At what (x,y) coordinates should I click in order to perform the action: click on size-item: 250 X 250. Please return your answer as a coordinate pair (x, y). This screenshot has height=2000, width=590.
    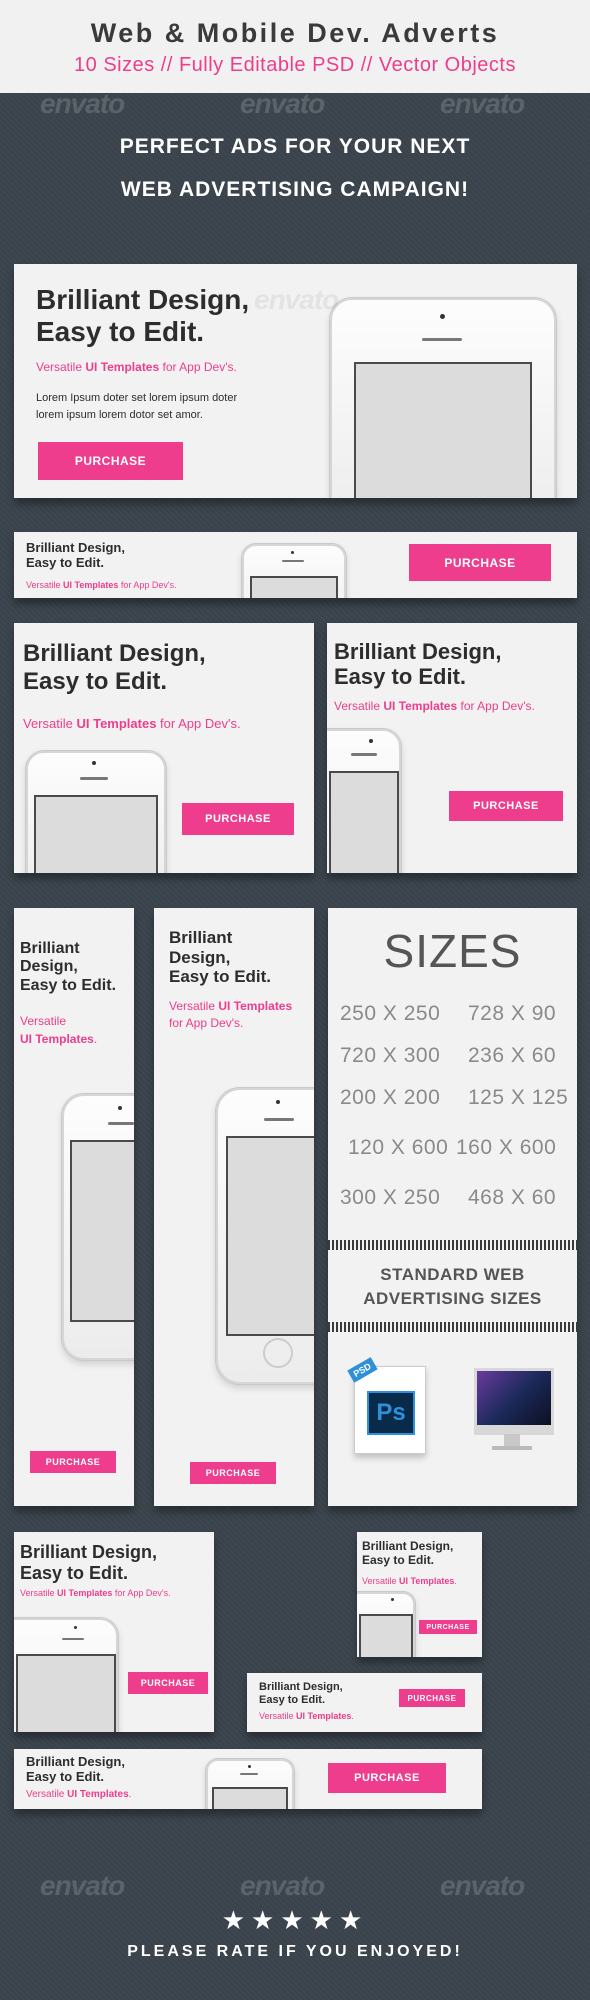
    Looking at the image, I should click on (390, 1013).